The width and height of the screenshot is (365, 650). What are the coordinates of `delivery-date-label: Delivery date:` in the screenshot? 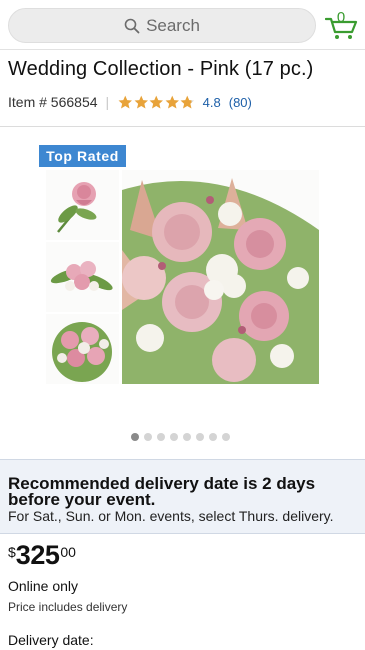 It's located at (51, 640).